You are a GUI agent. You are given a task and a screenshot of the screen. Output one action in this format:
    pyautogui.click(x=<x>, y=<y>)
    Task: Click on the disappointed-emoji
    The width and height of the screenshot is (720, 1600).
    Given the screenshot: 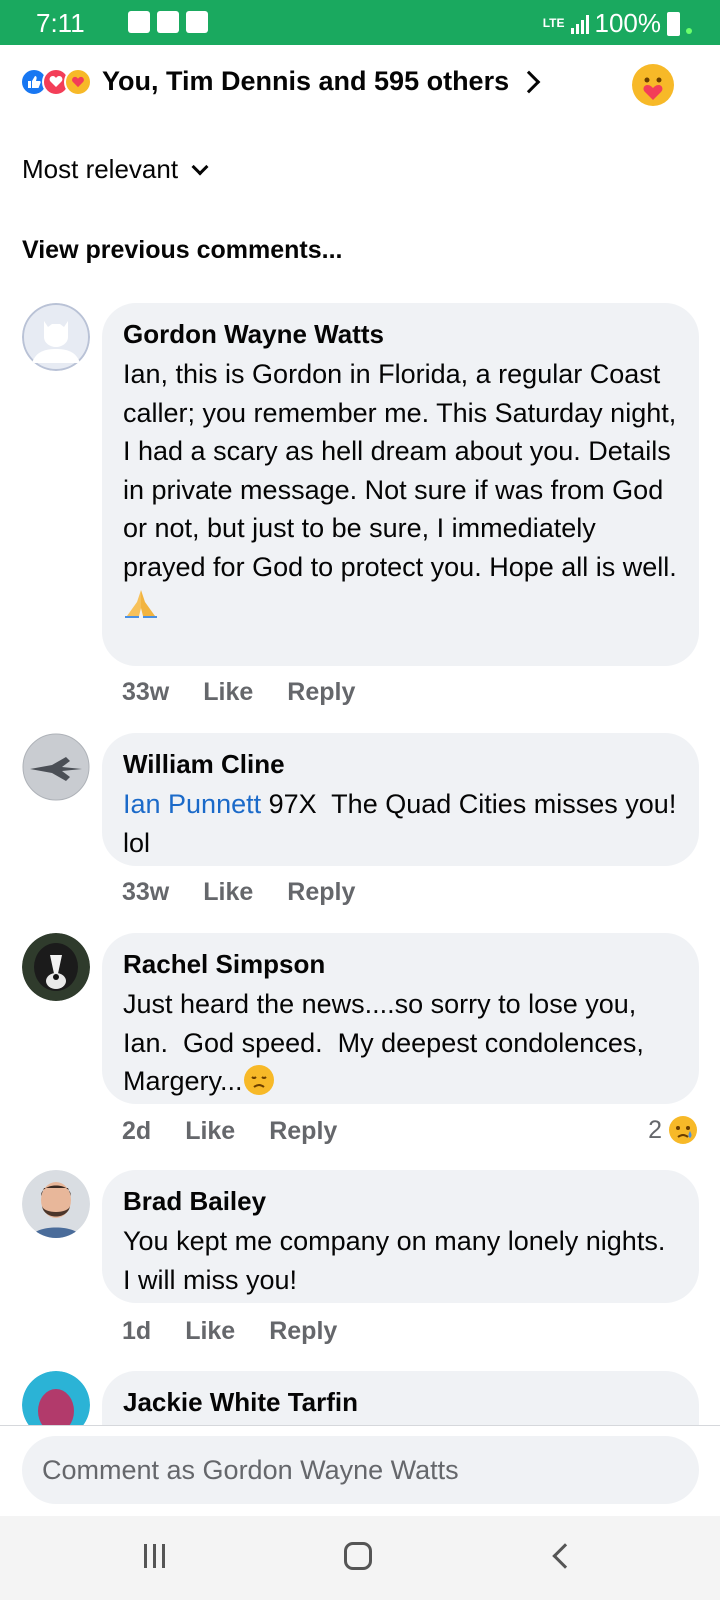 What is the action you would take?
    pyautogui.click(x=258, y=1080)
    